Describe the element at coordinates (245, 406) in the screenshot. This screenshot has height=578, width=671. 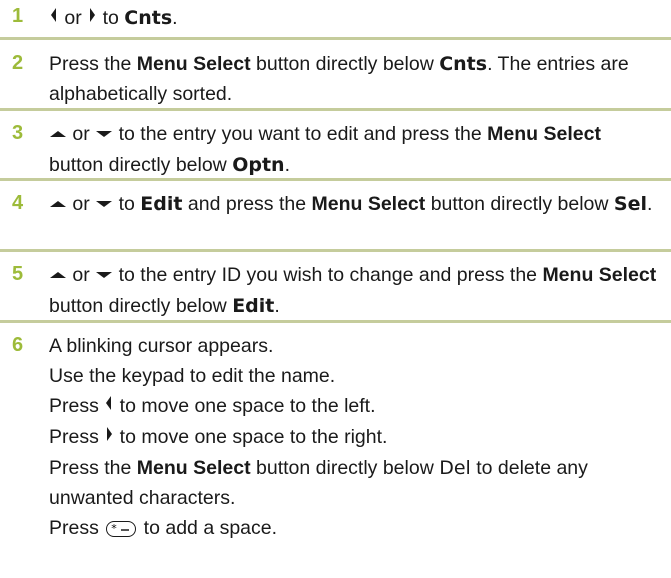
I see `text-fragment: to move one space to the left.` at that location.